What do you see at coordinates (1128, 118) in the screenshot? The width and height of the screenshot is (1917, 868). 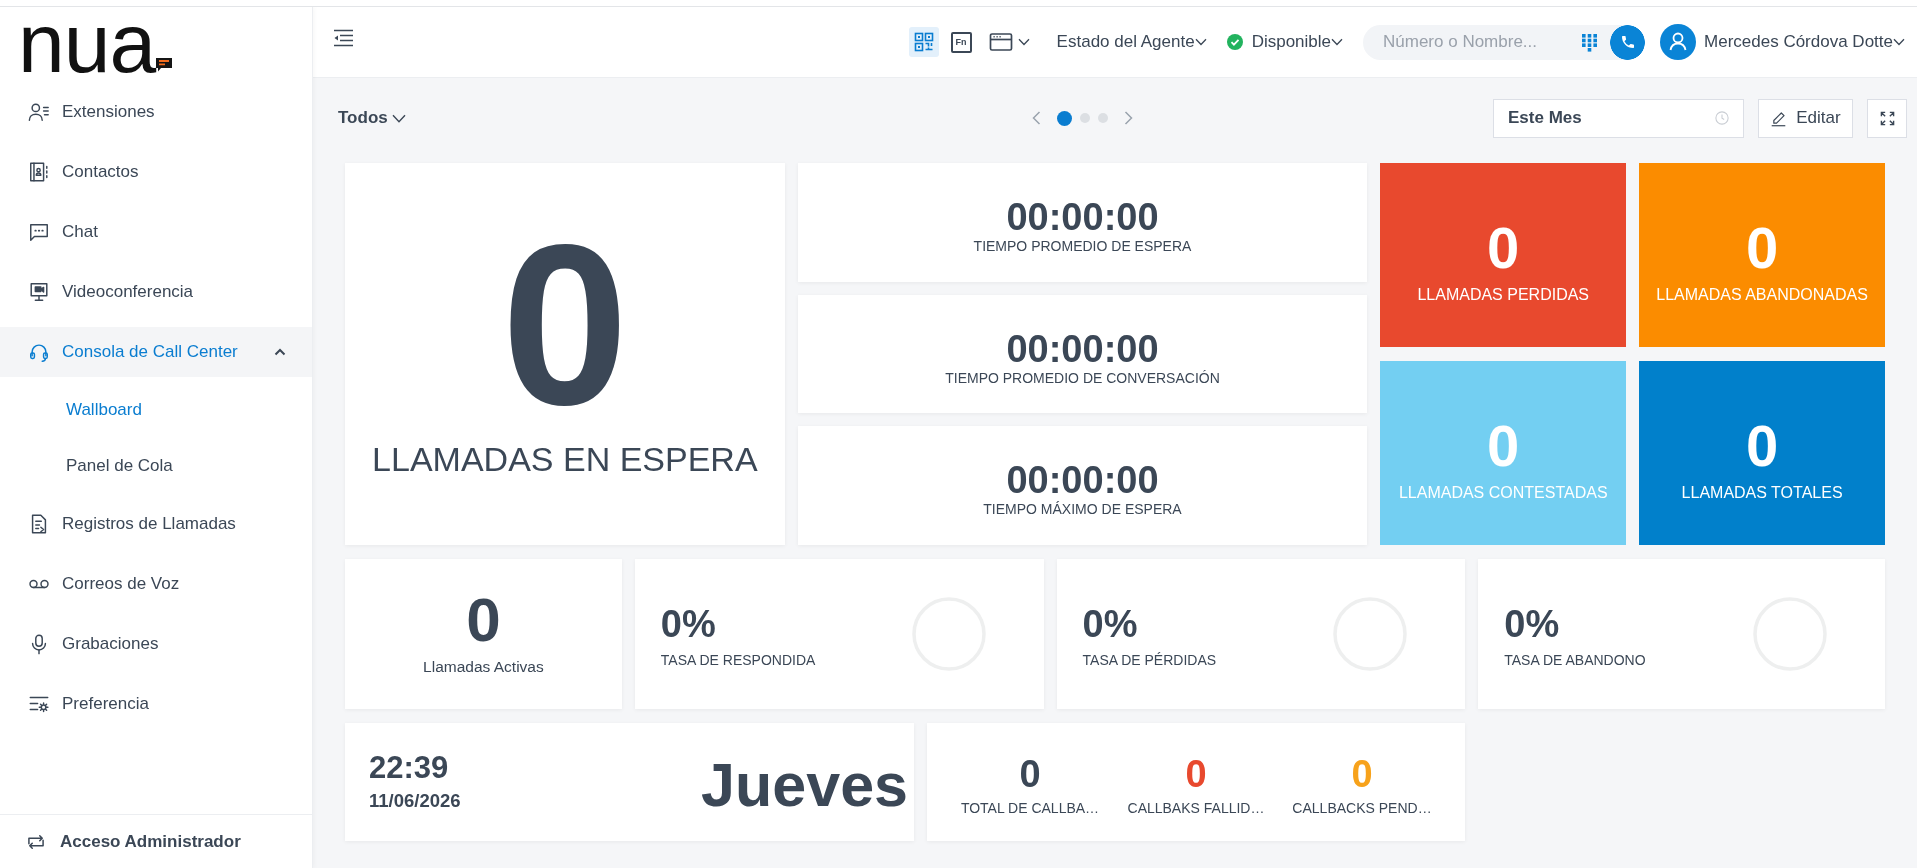 I see `chevron-right-icon` at bounding box center [1128, 118].